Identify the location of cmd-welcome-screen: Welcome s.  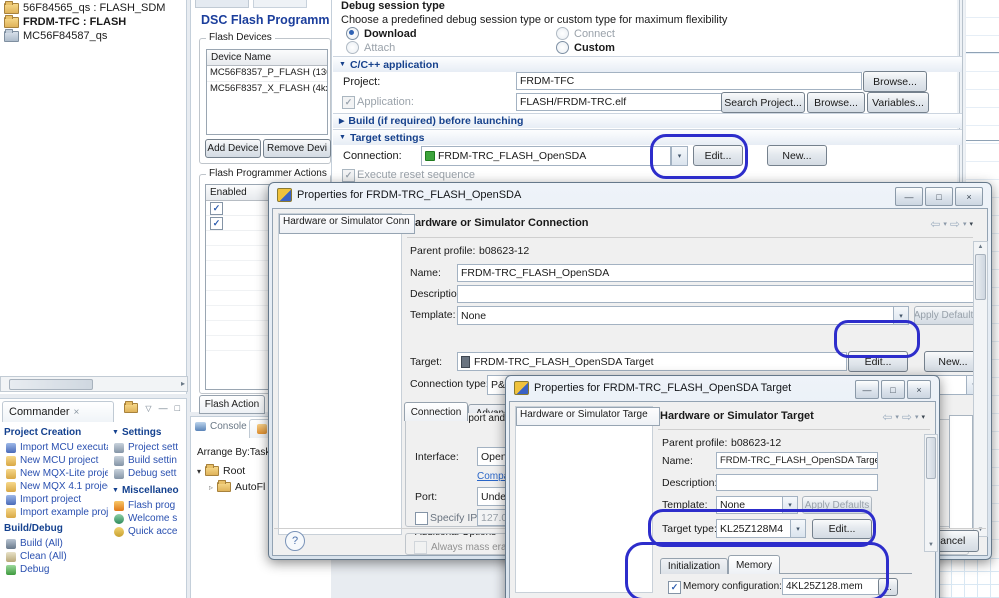
(149, 518).